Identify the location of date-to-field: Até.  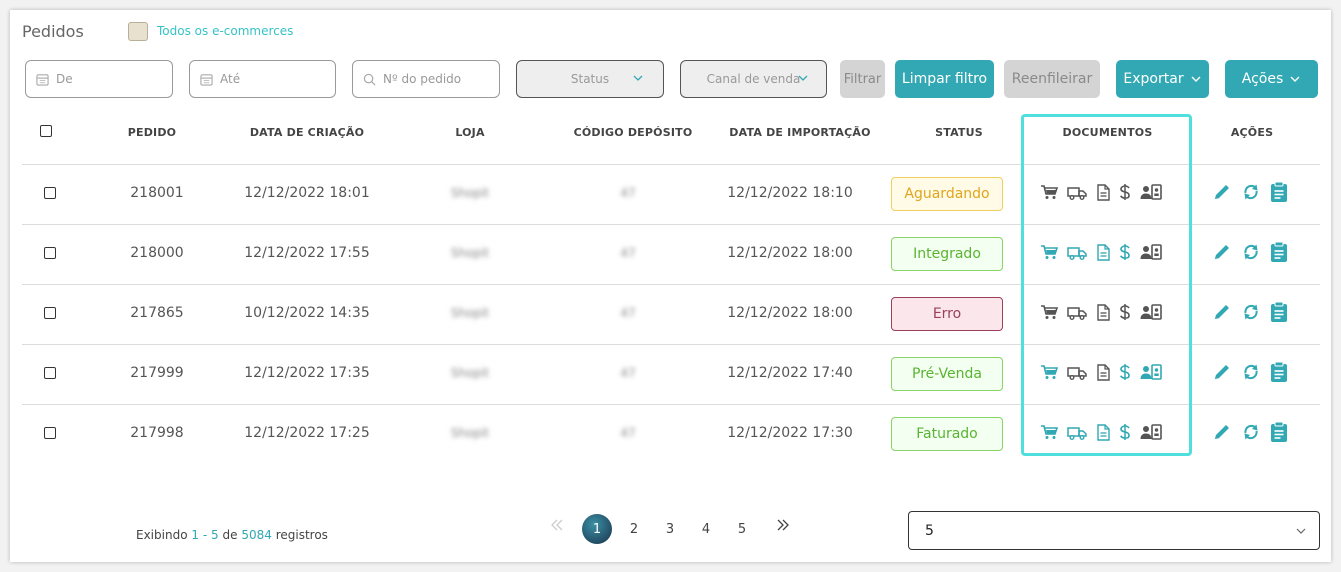
(262, 79).